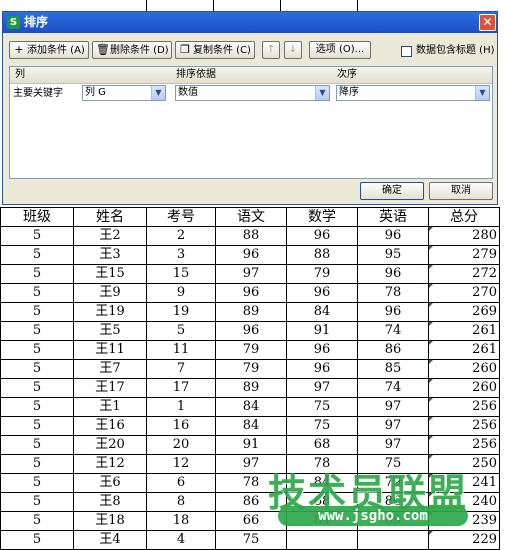  I want to click on table-cell: 王18, so click(110, 521).